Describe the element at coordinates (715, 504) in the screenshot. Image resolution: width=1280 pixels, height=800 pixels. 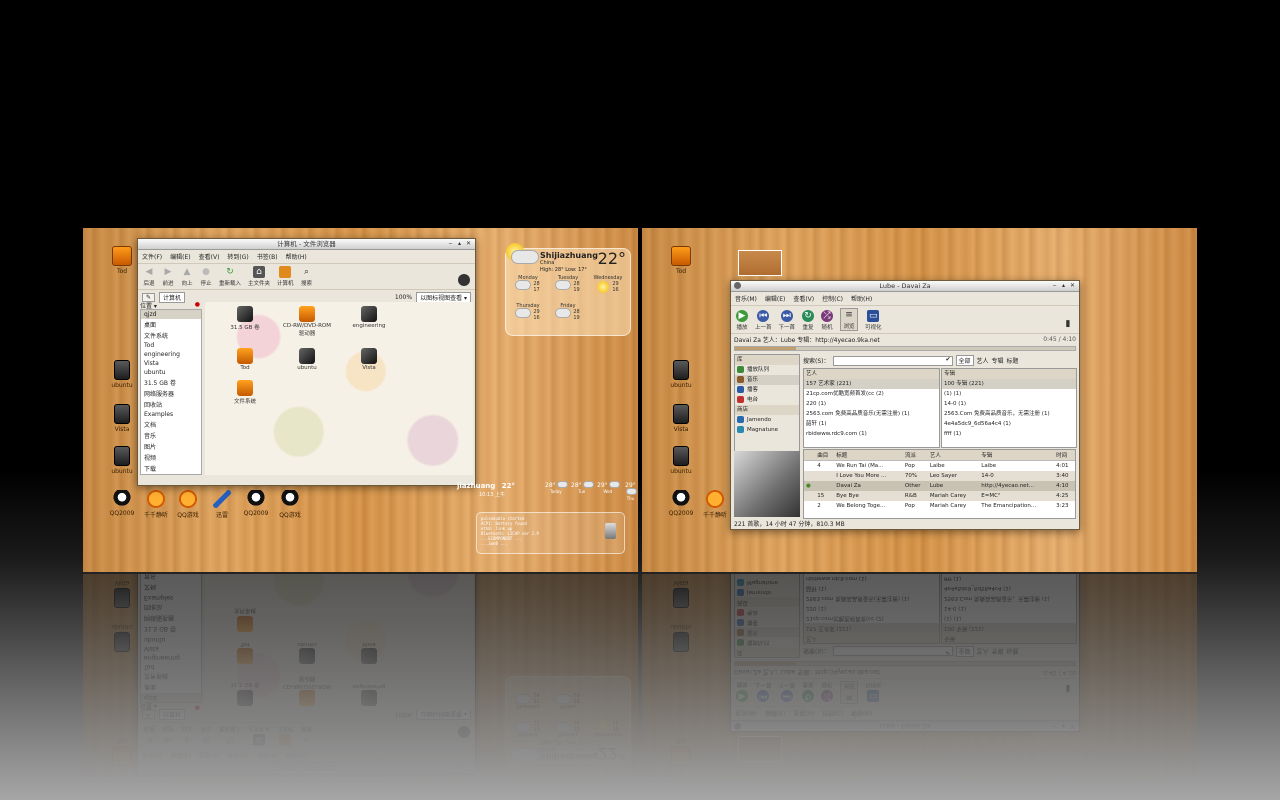
I see `dock-item-ttplayer: 千千静听` at that location.